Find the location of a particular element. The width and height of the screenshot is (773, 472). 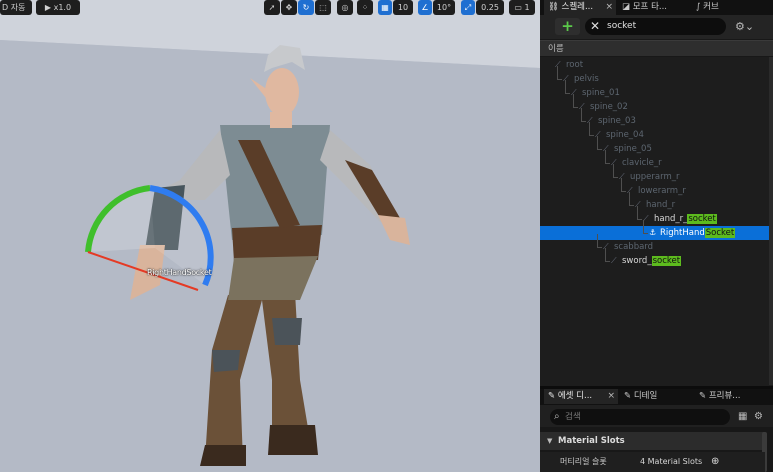

play-speed-button: ▶ x1.0 is located at coordinates (58, 7).